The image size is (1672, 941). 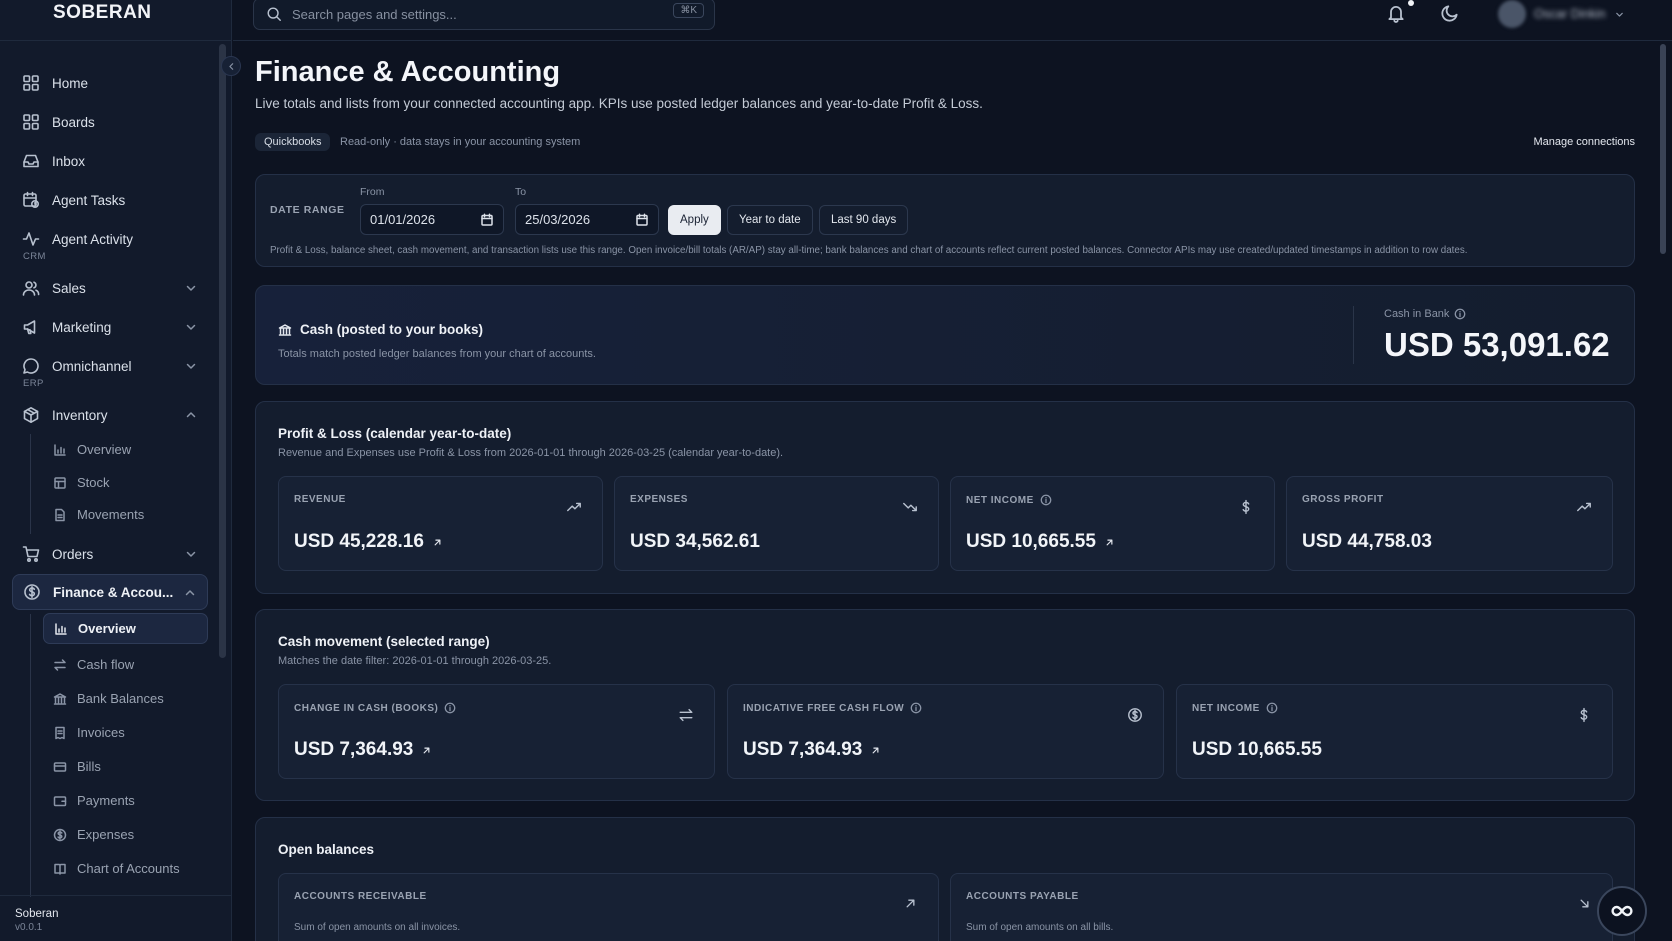 I want to click on sidebar-item-label: Inventory, so click(x=80, y=415).